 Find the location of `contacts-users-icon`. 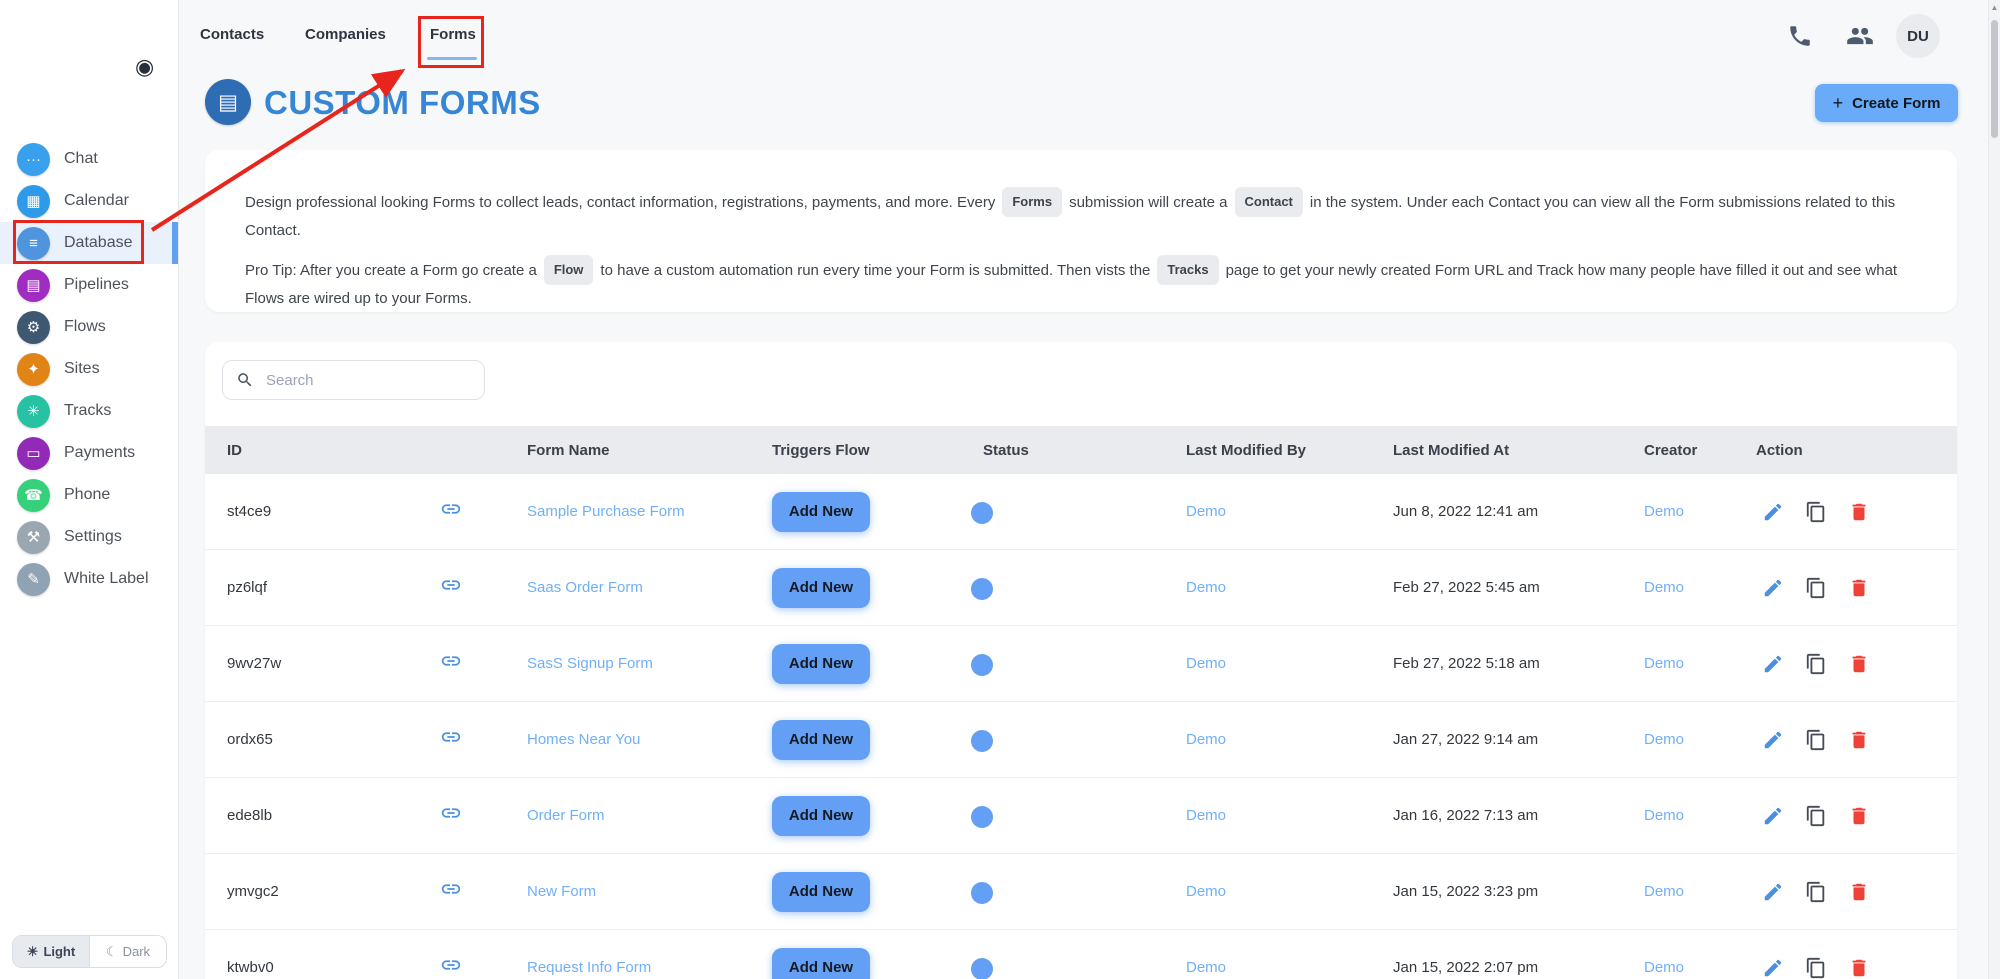

contacts-users-icon is located at coordinates (1860, 38).